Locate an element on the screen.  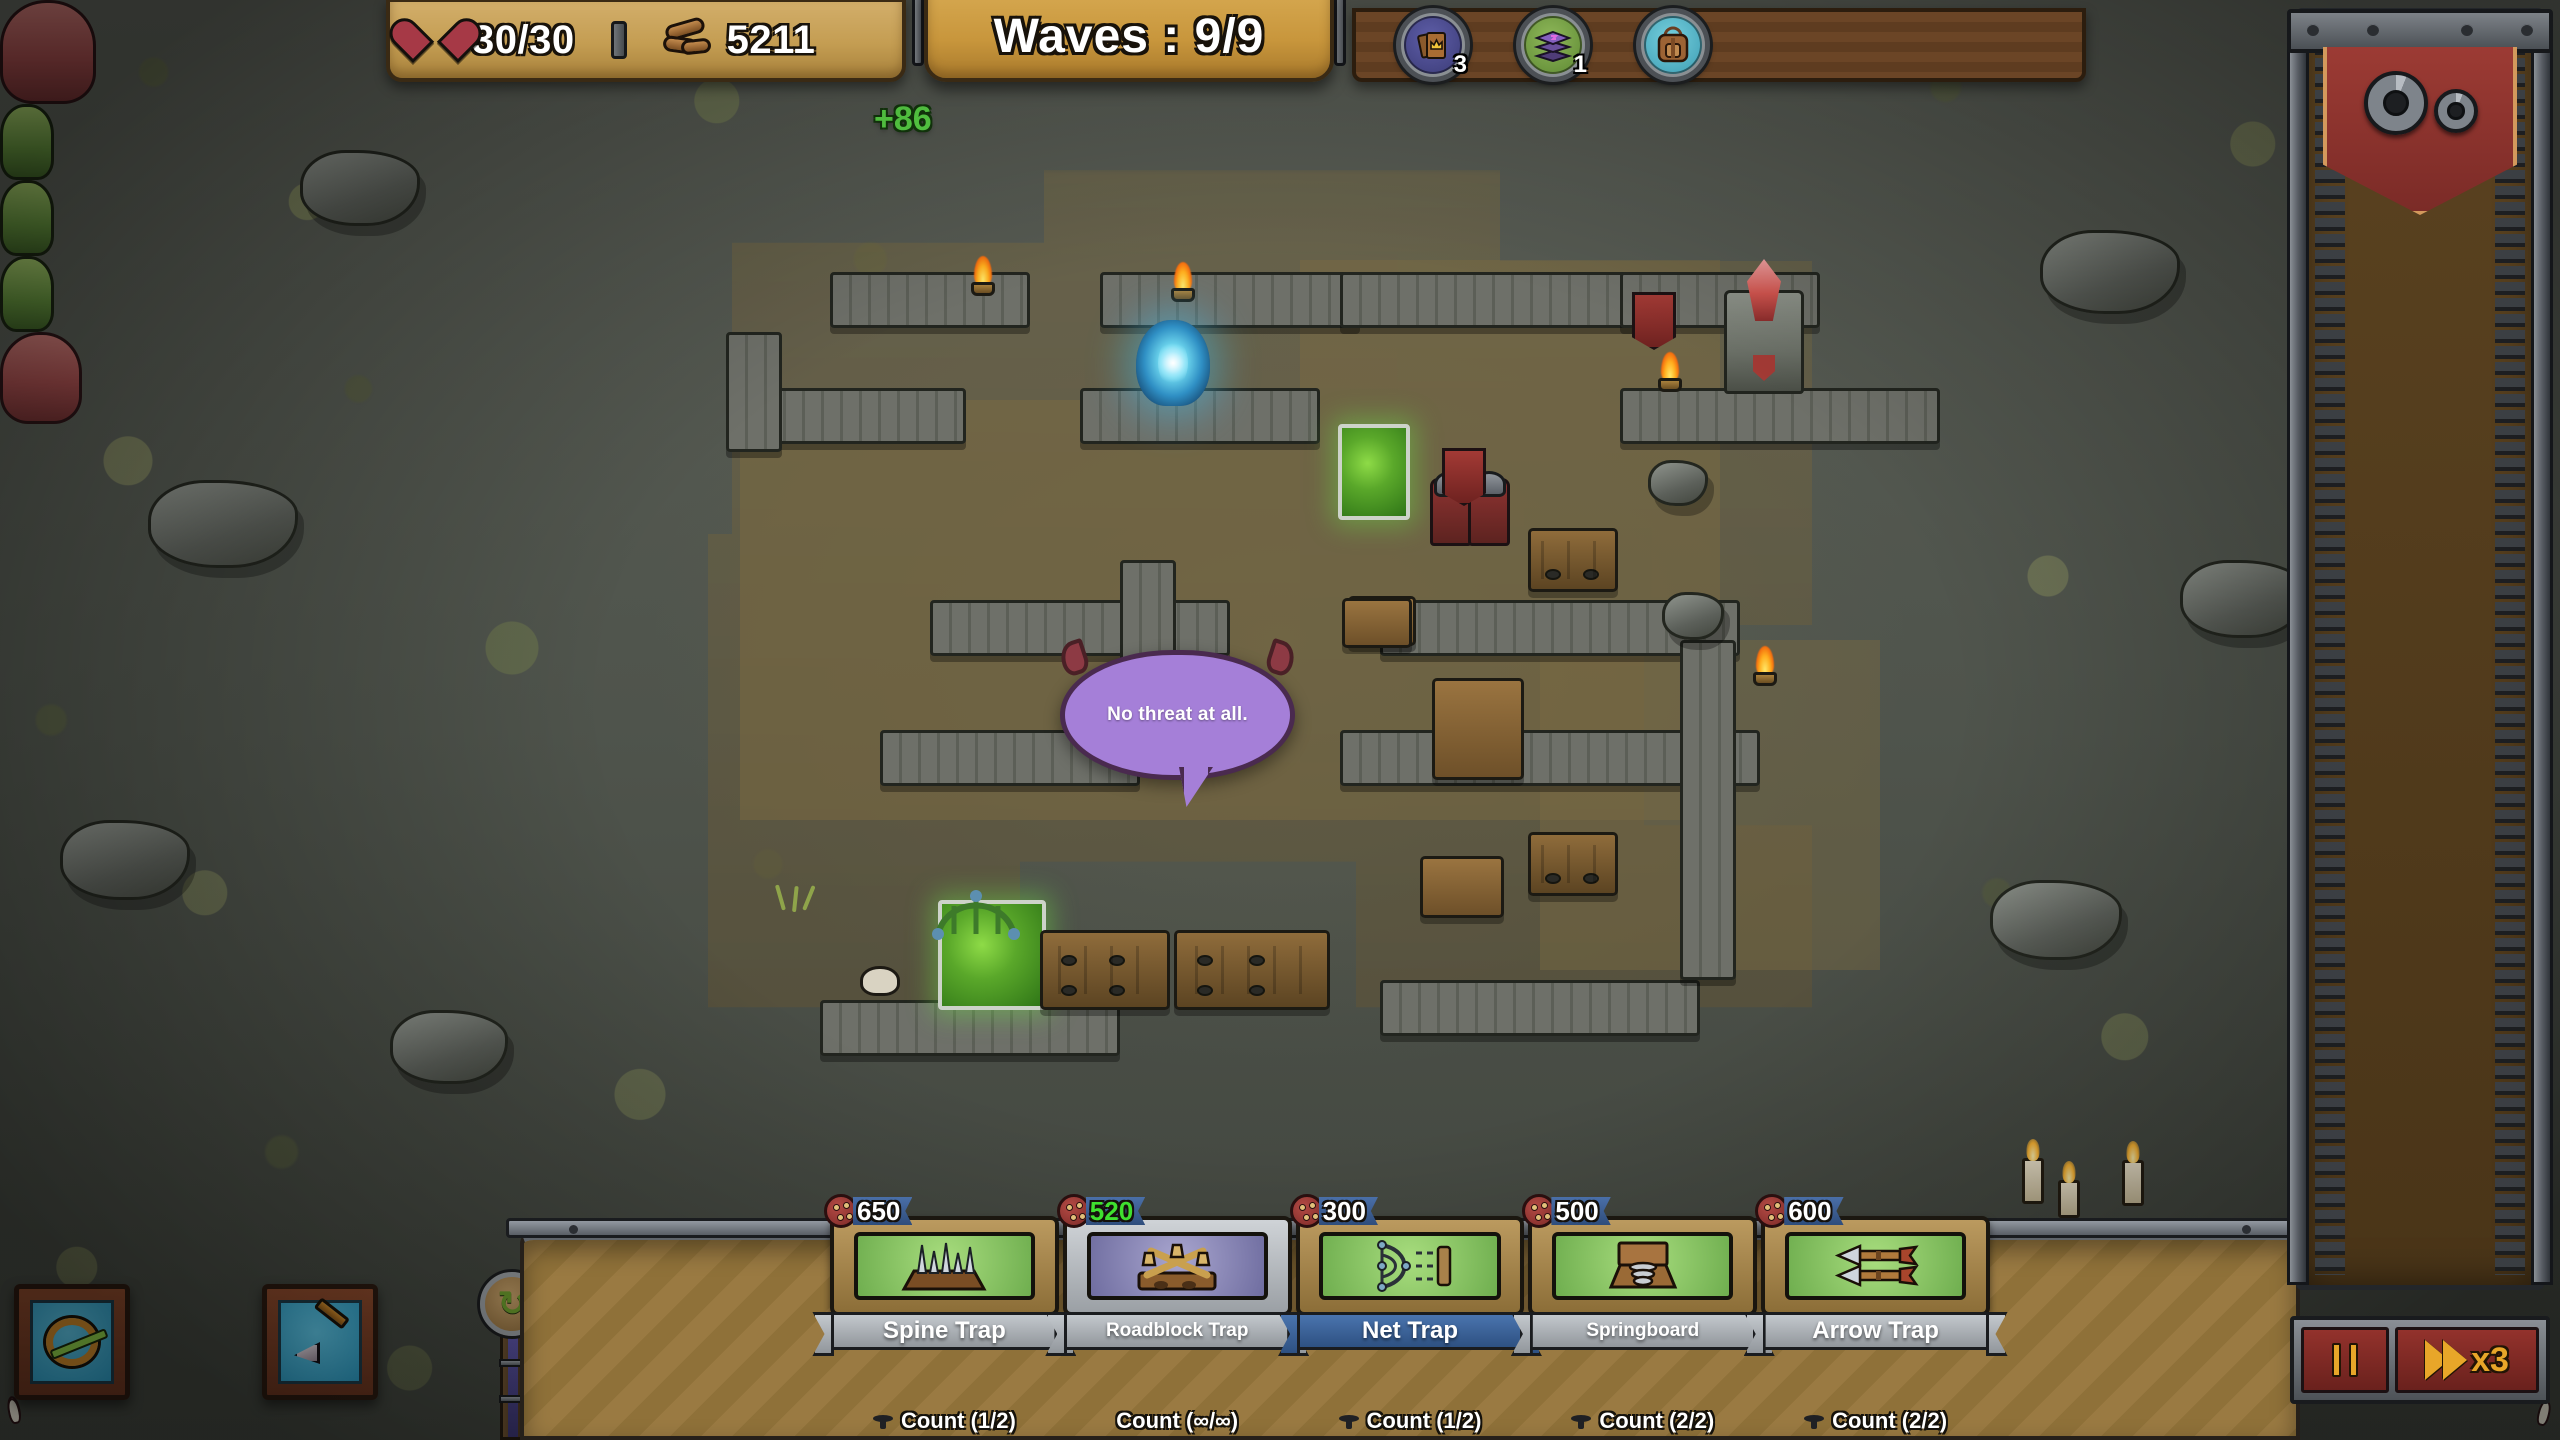
cost-plate: 600 is located at coordinates (1814, 1210).